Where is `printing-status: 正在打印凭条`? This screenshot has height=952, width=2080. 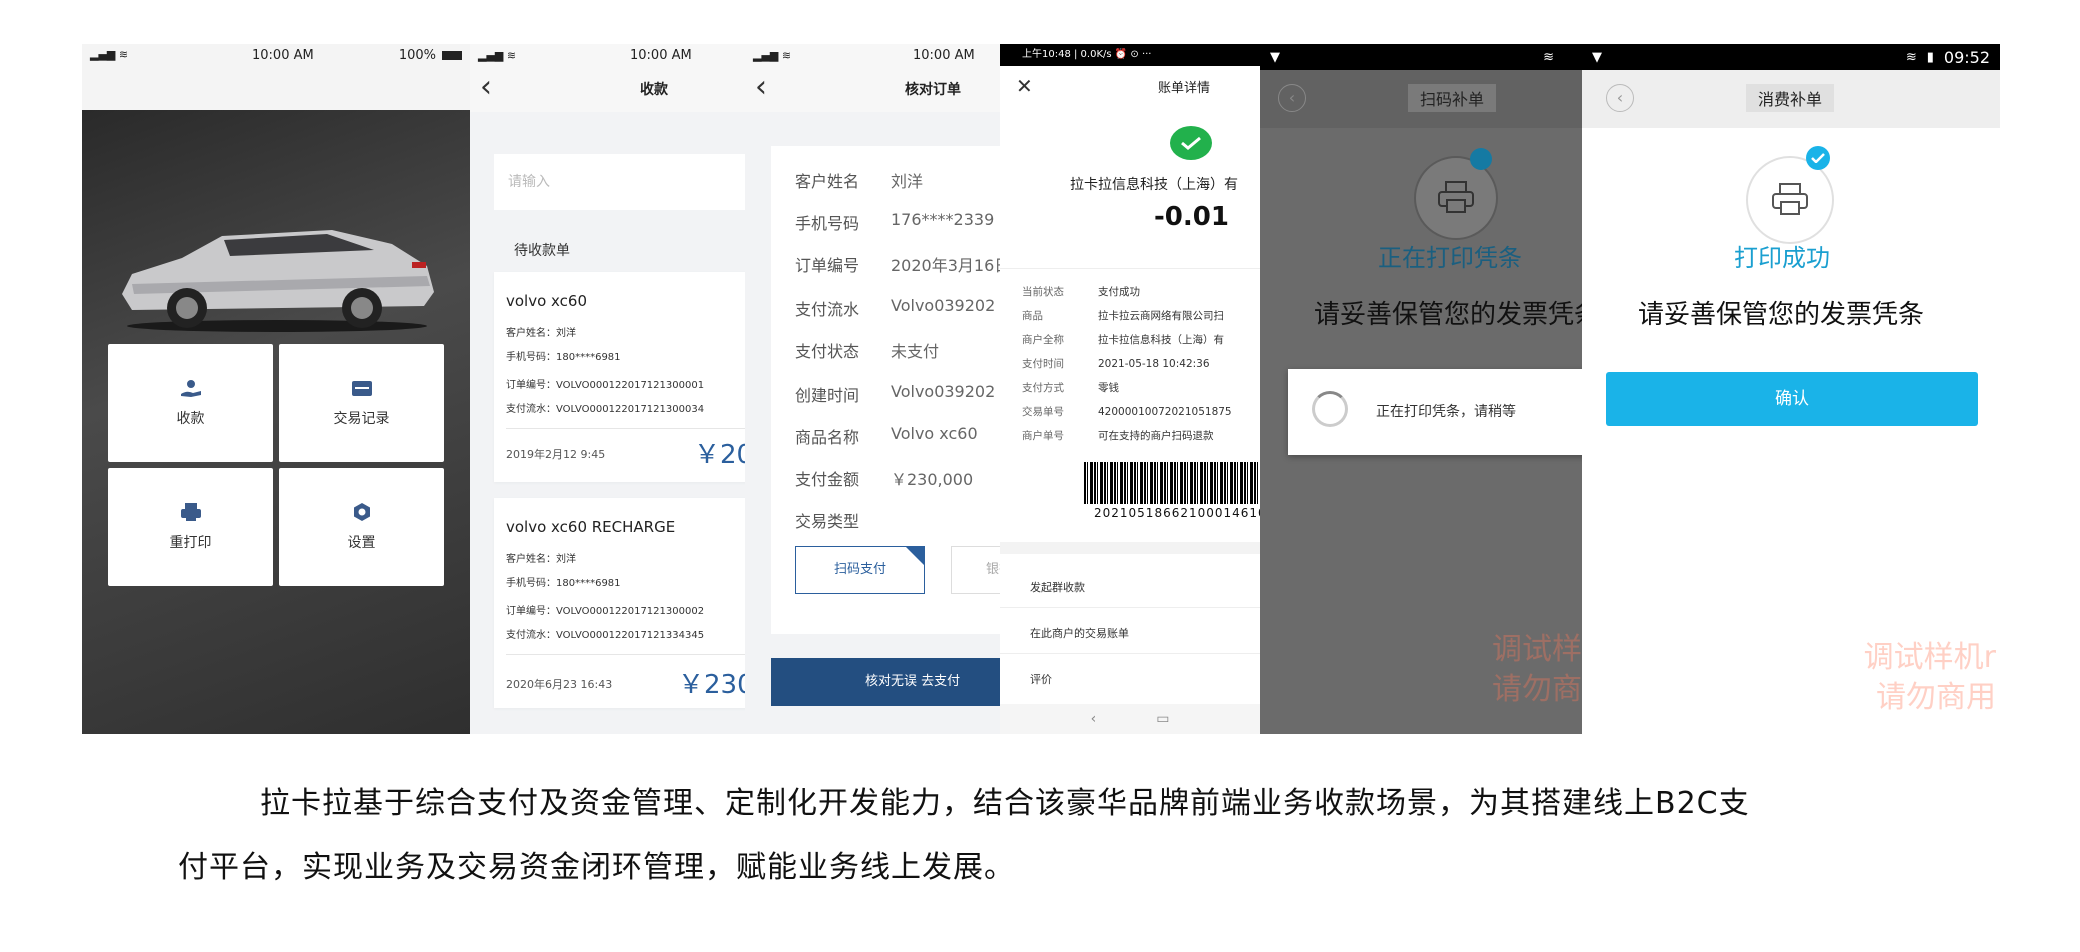
printing-status: 正在打印凭条 is located at coordinates (1450, 258).